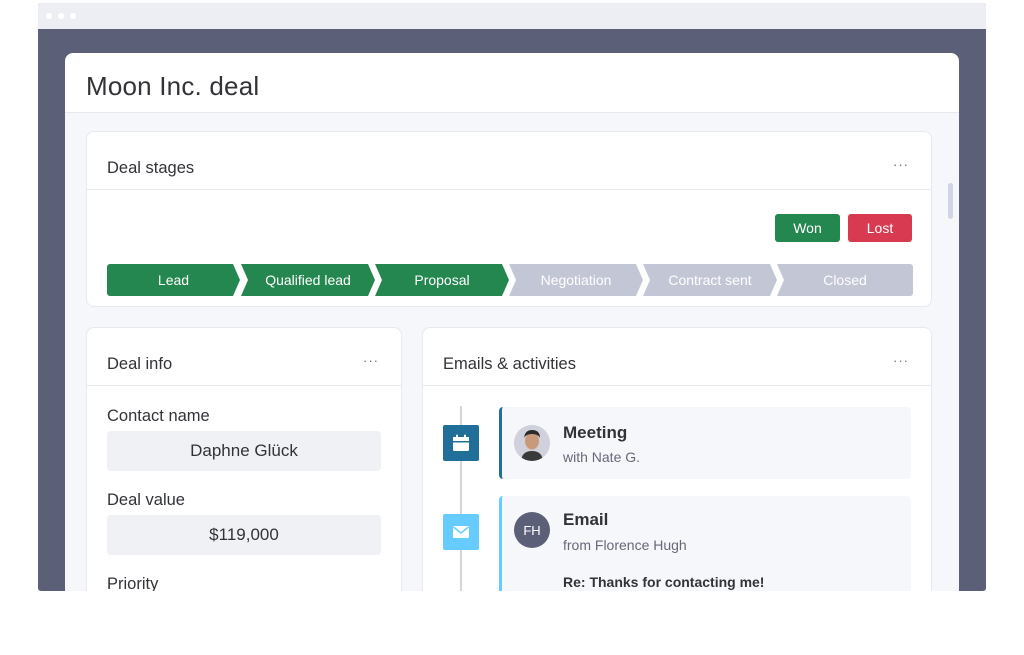 This screenshot has width=1024, height=655. I want to click on panel-header: Moon Inc. deal, so click(512, 83).